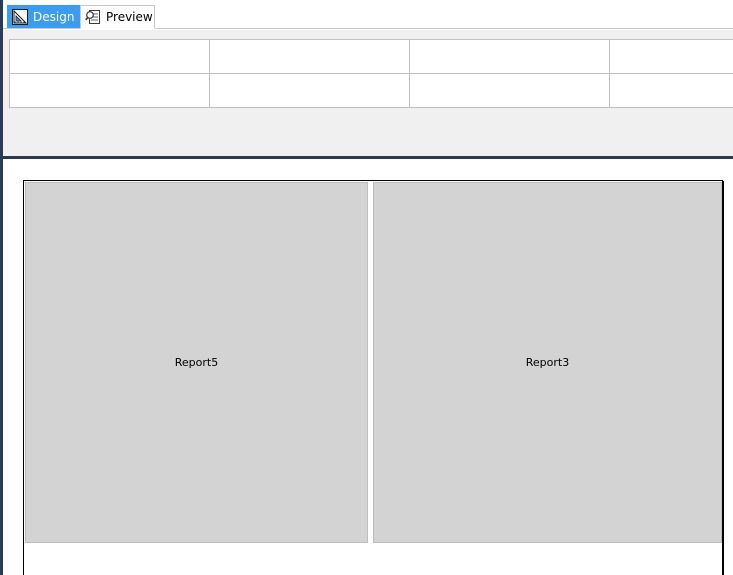 The image size is (733, 575). I want to click on tab-preview-label: Preview, so click(129, 17).